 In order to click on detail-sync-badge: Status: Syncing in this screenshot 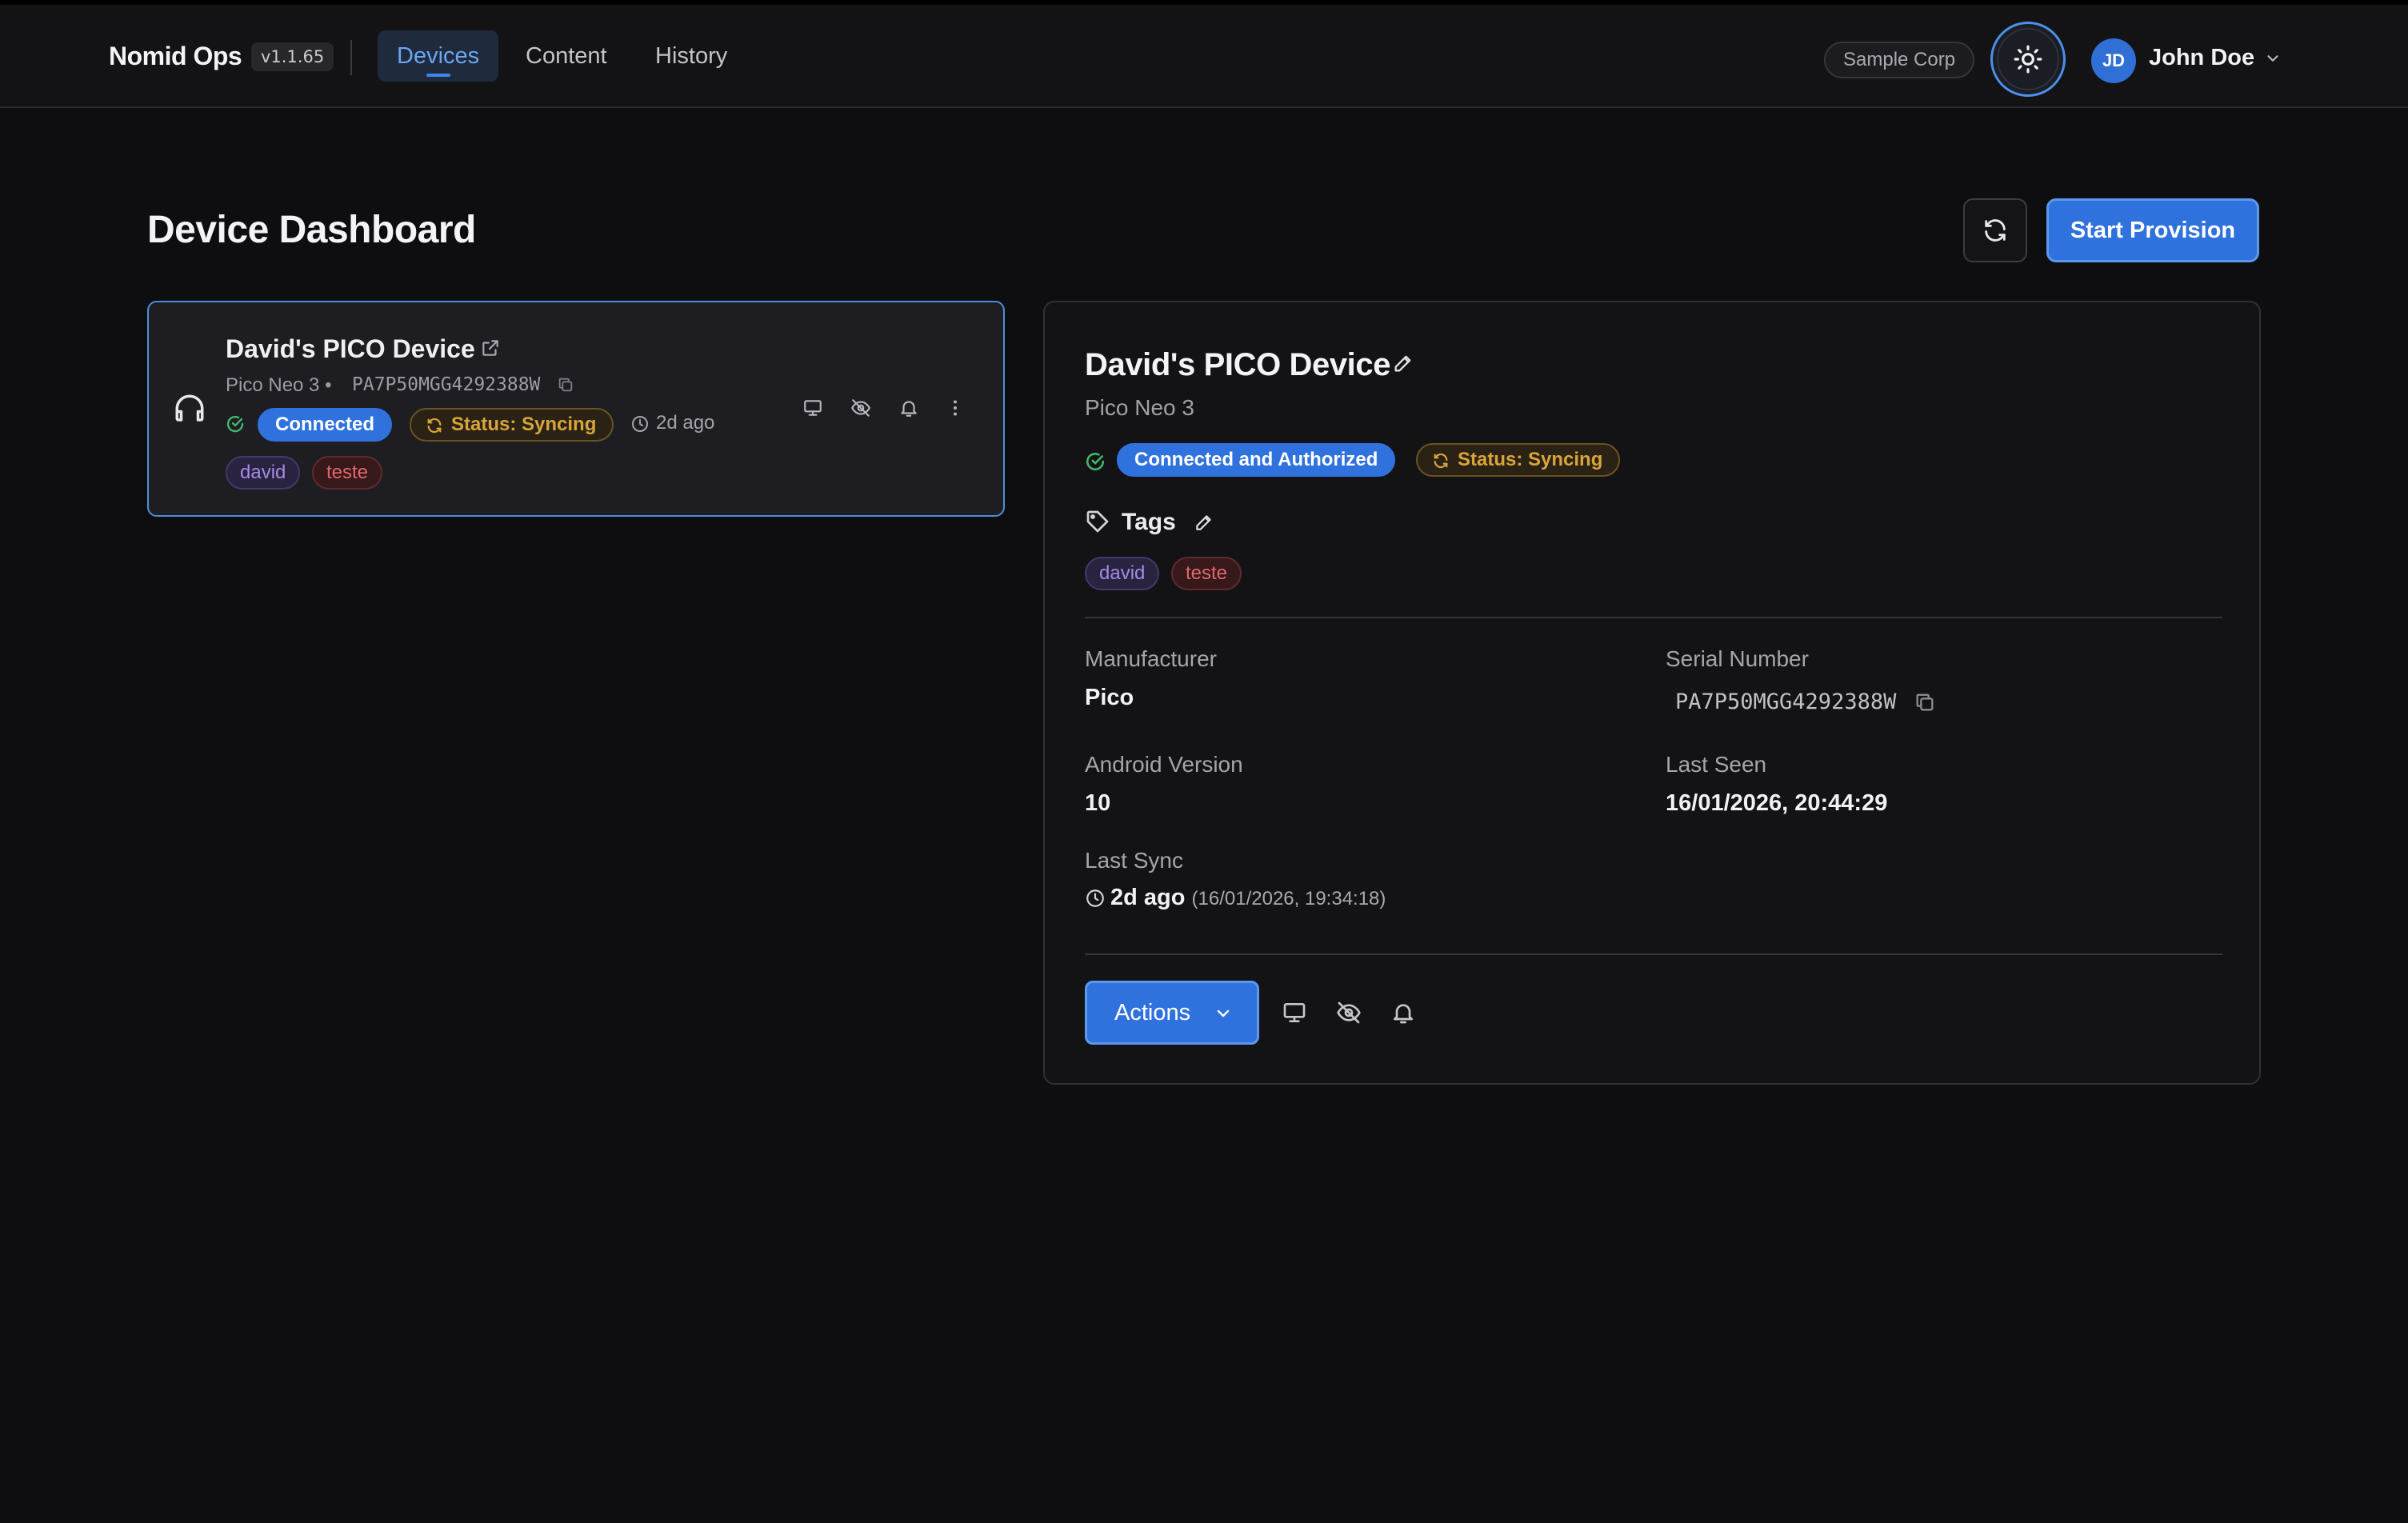, I will do `click(1518, 460)`.